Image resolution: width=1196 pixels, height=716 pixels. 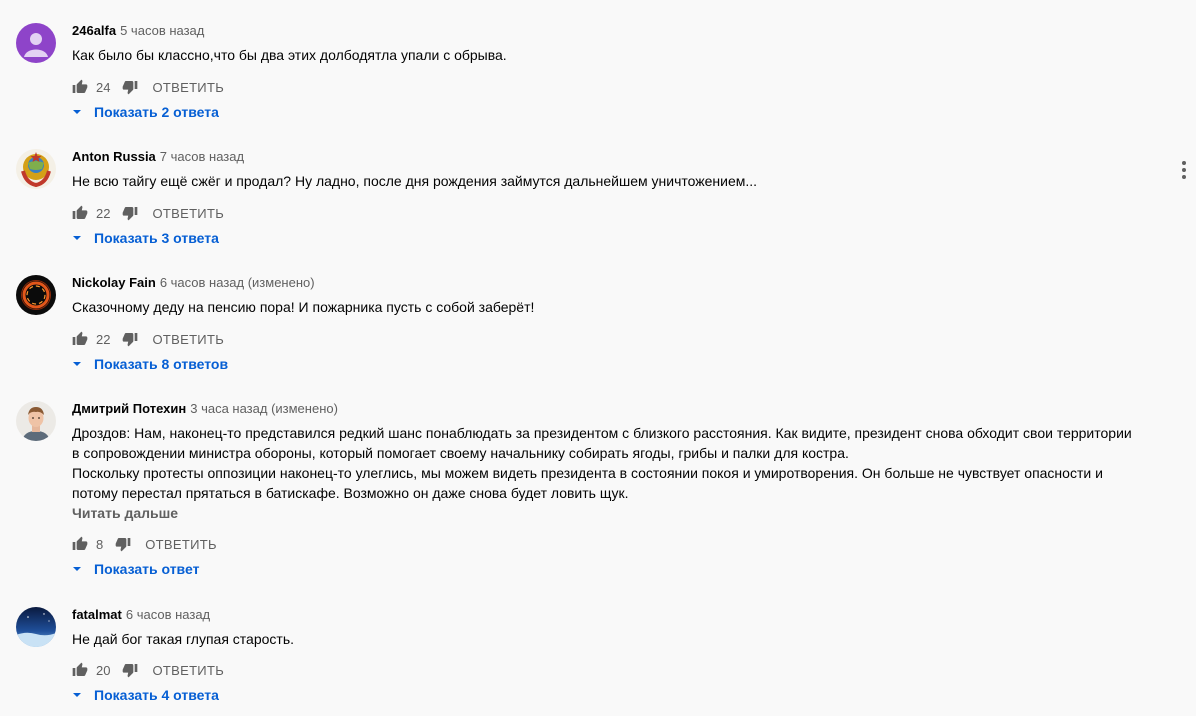 I want to click on comment-header: Nickolay Fain 6 часов назад (изменено), so click(x=193, y=283).